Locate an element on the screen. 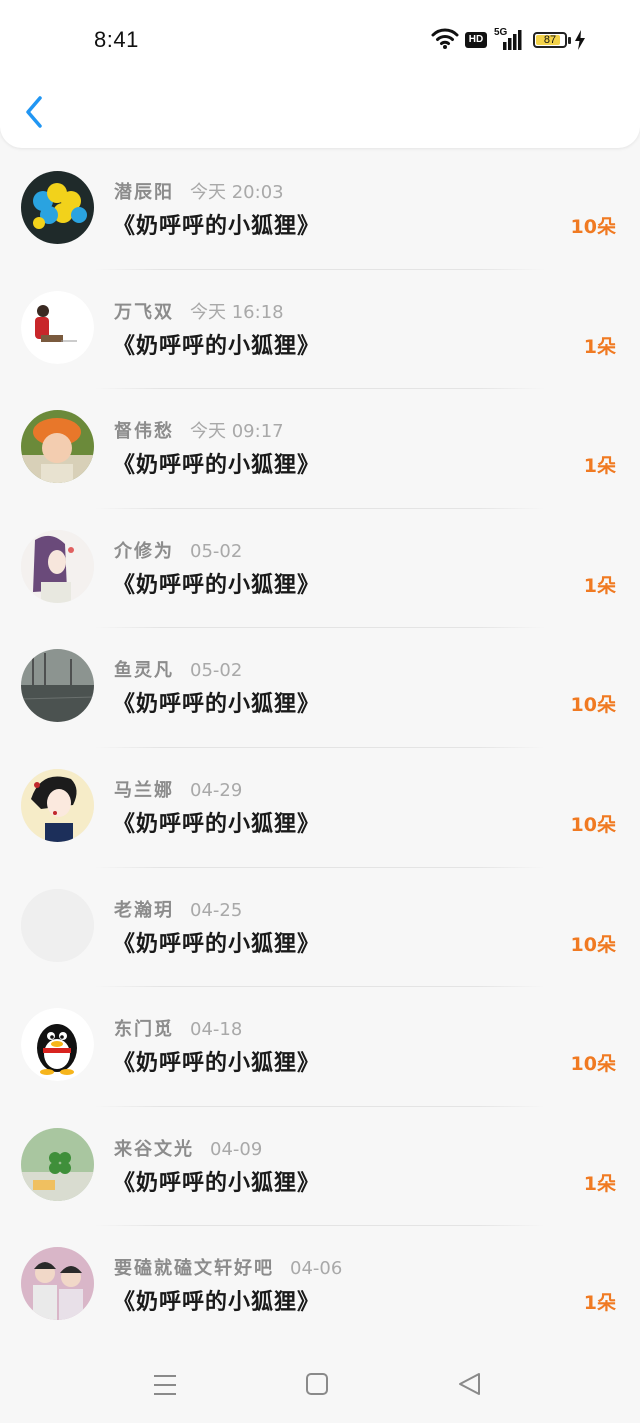 The width and height of the screenshot is (640, 1423). gift-record-row: 鱼灵凡 05-02 《奶呼呼的小狐狸》 10朵 is located at coordinates (320, 688).